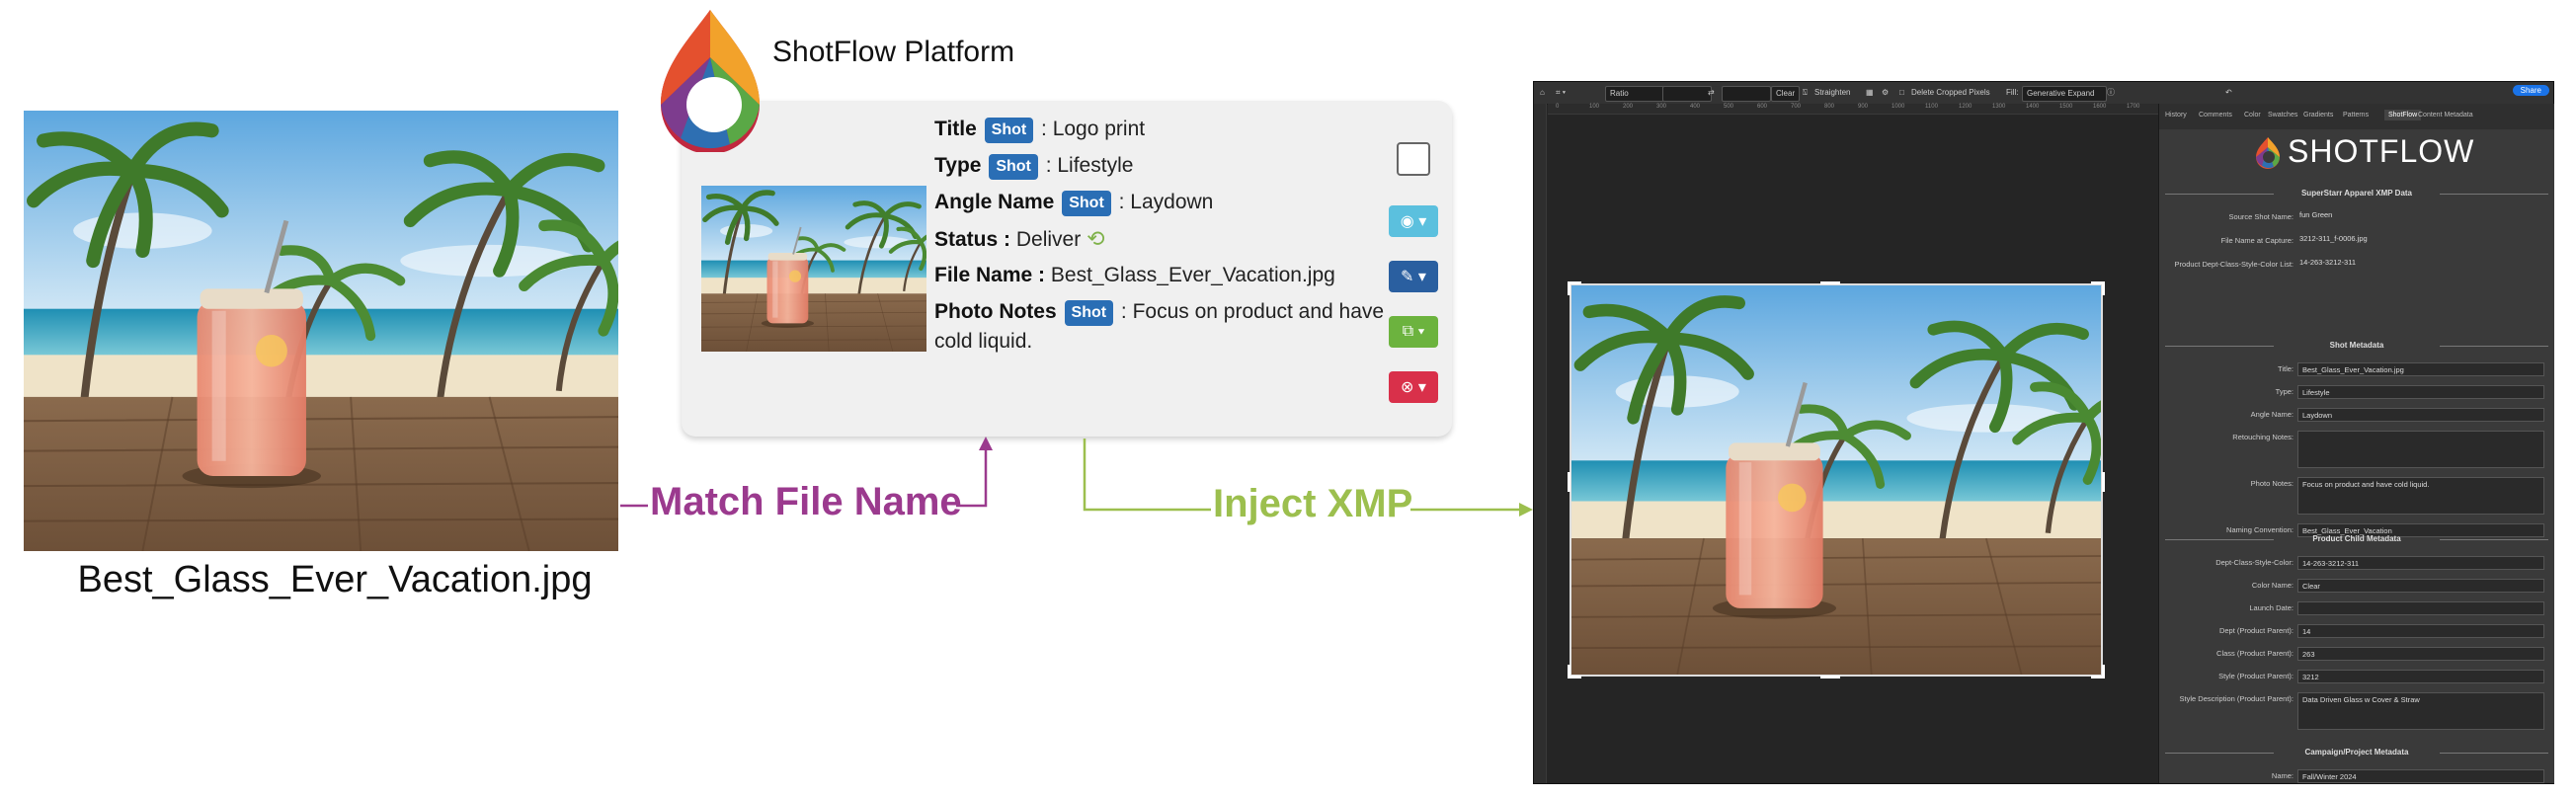 Image resolution: width=2576 pixels, height=798 pixels. Describe the element at coordinates (1634, 94) in the screenshot. I see `ratio-select: Ratio` at that location.